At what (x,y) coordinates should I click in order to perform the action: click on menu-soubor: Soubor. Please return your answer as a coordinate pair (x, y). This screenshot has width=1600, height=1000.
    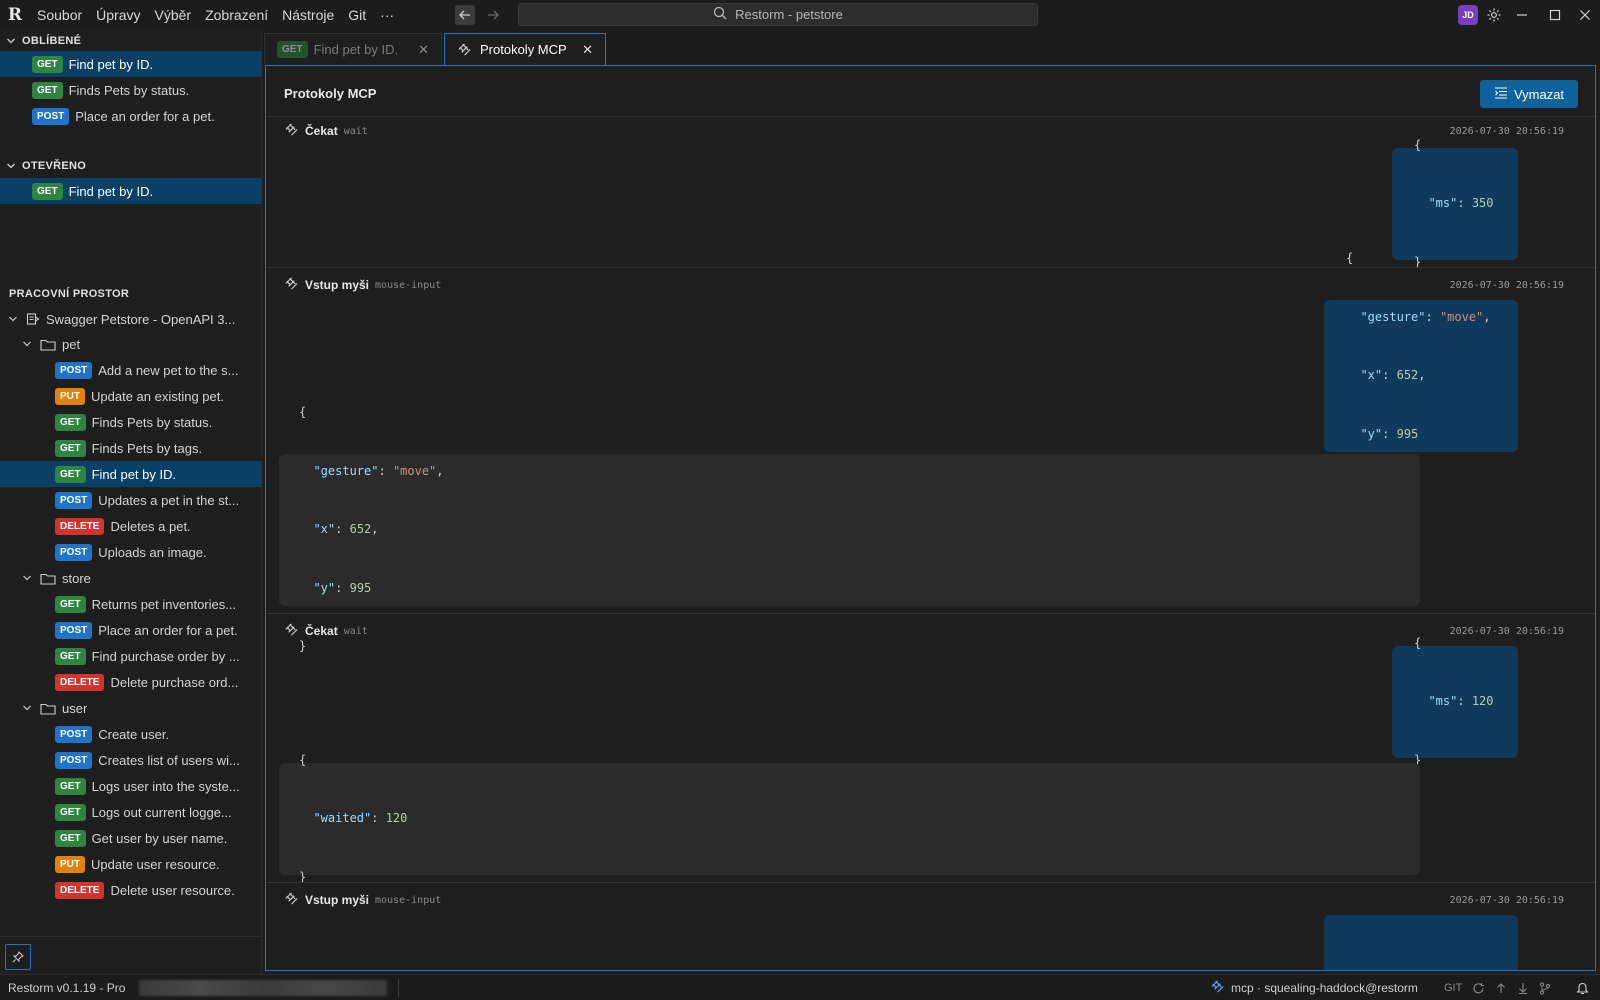
    Looking at the image, I should click on (59, 15).